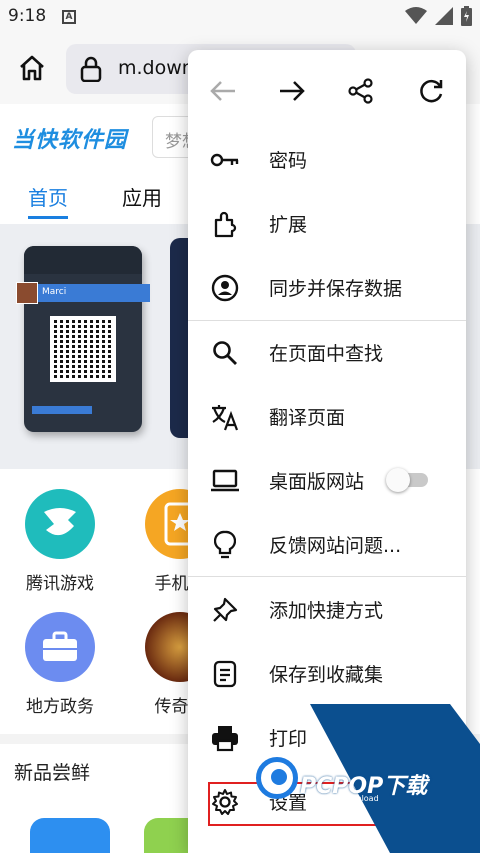 The height and width of the screenshot is (853, 480). I want to click on reload-button, so click(431, 91).